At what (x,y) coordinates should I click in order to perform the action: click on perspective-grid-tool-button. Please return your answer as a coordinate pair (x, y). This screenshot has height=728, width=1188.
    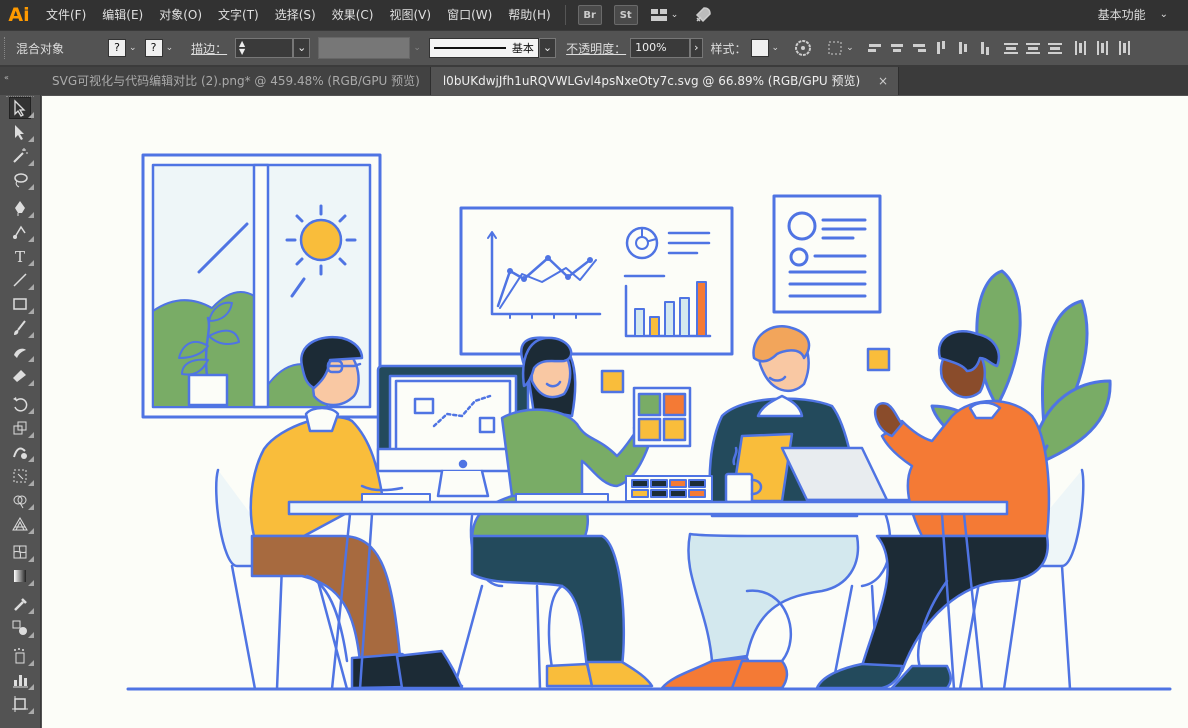
    Looking at the image, I should click on (22, 524).